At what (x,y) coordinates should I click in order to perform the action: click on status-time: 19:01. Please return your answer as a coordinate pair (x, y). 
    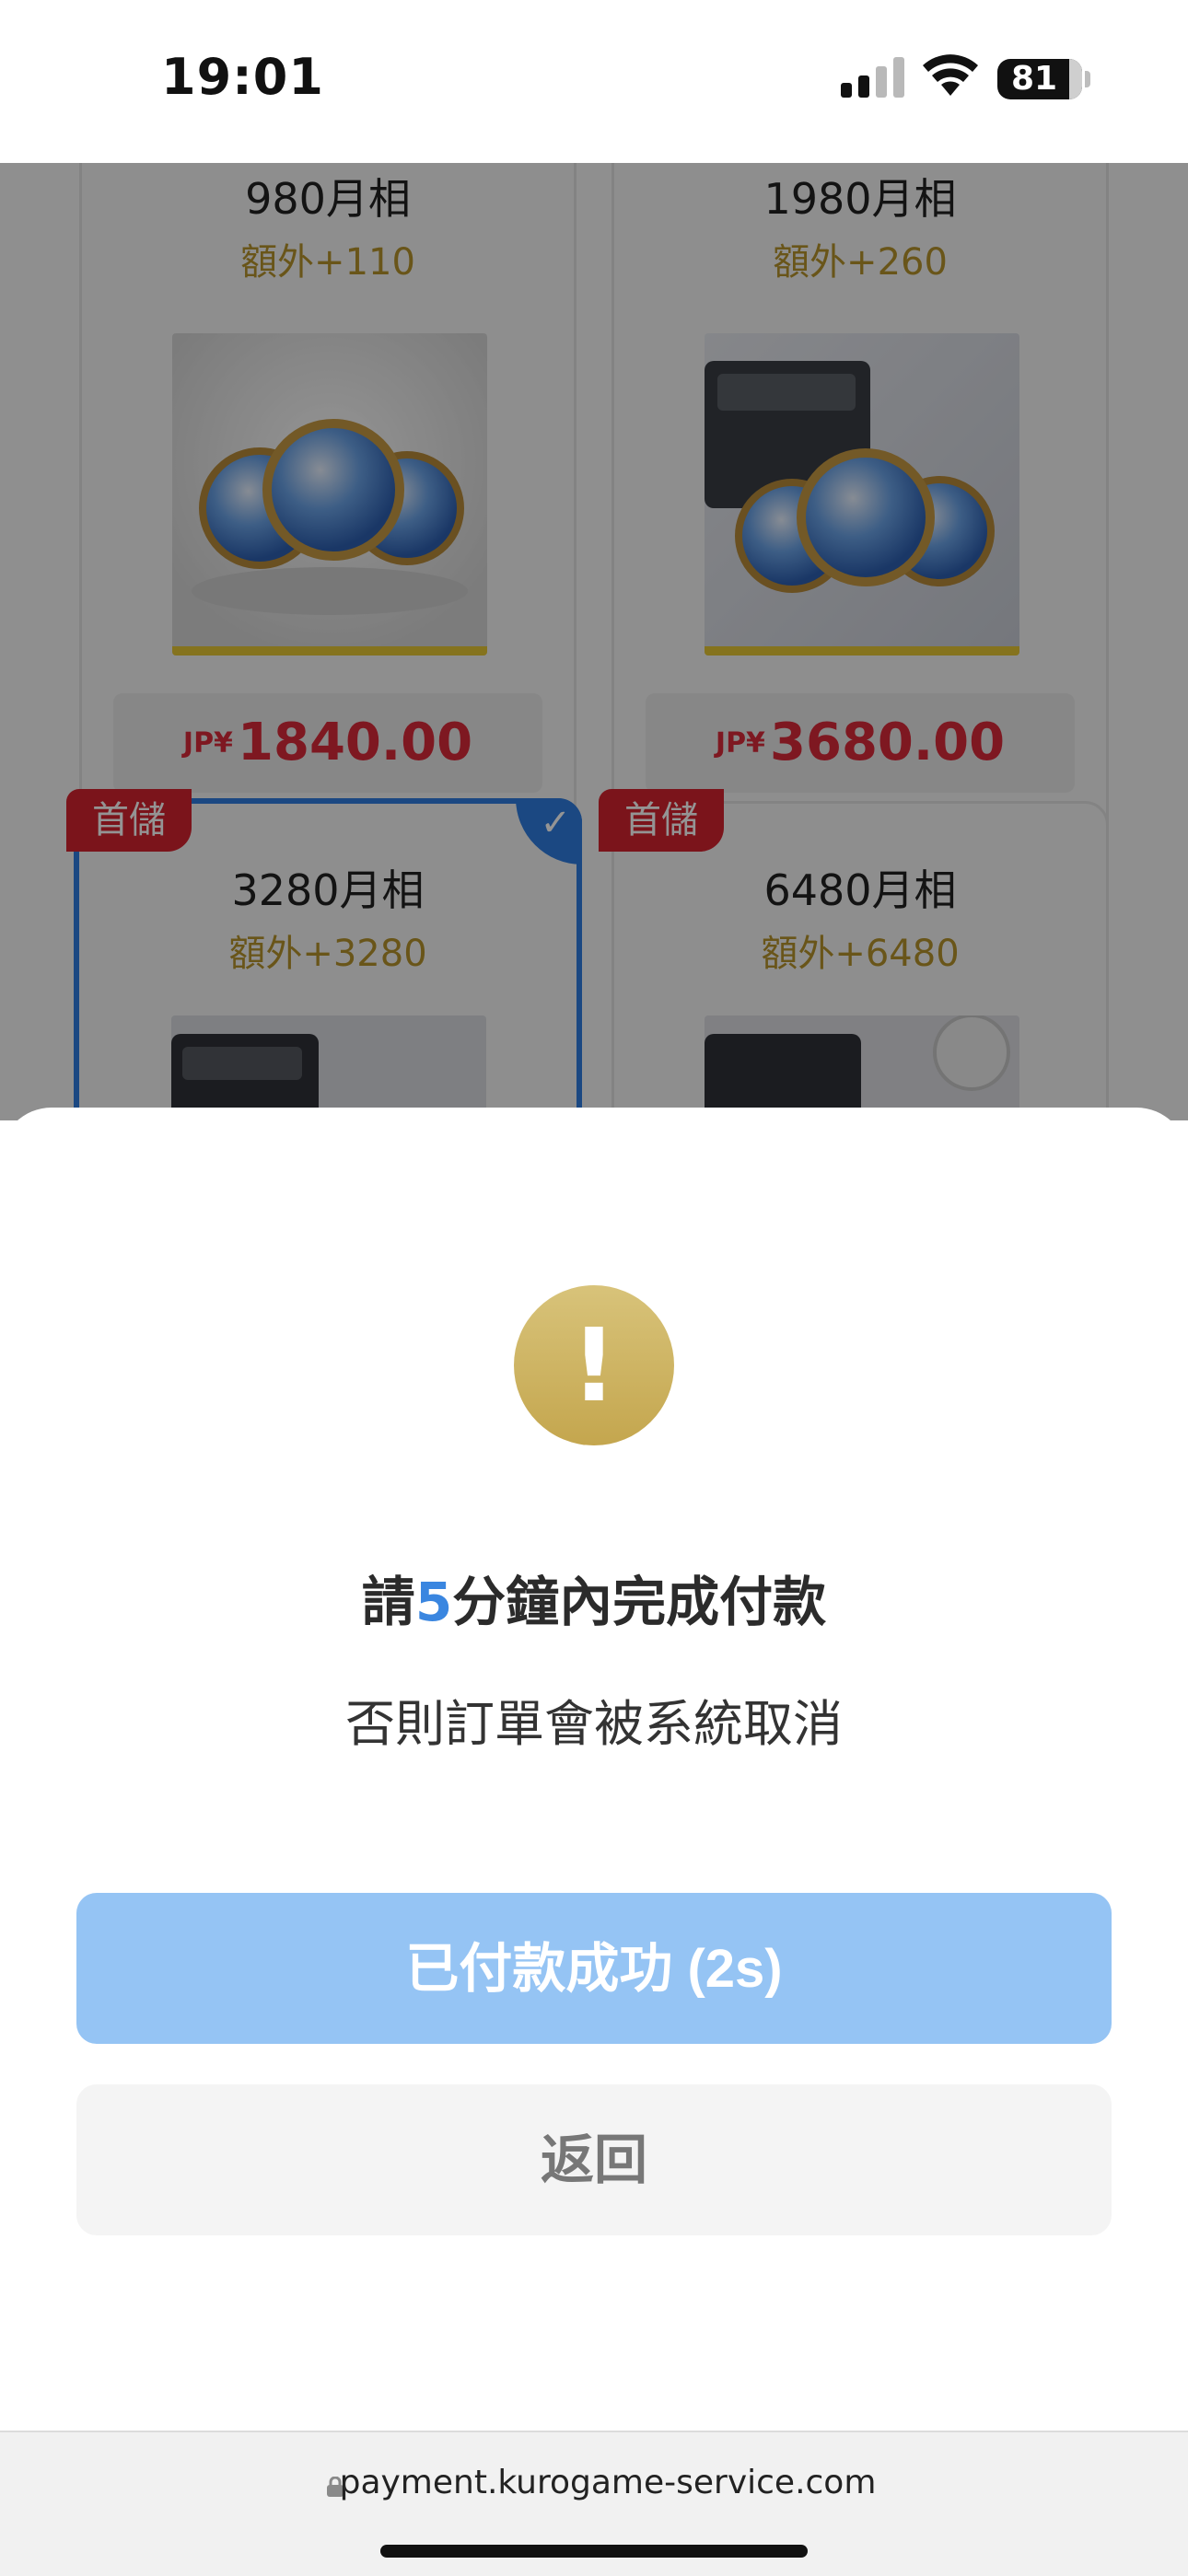
    Looking at the image, I should click on (242, 77).